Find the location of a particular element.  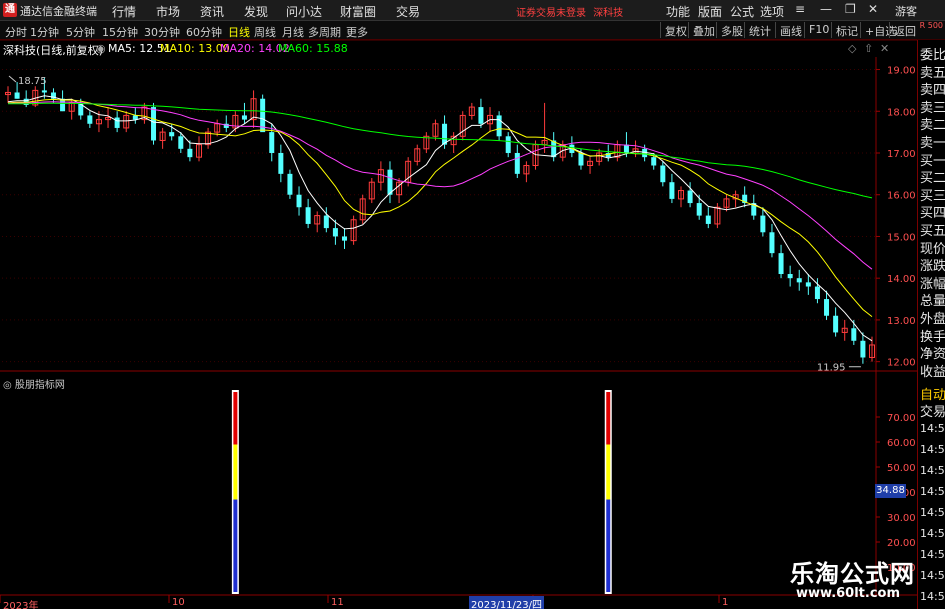

indicator-tick-label: 20.00 is located at coordinates (901, 543).